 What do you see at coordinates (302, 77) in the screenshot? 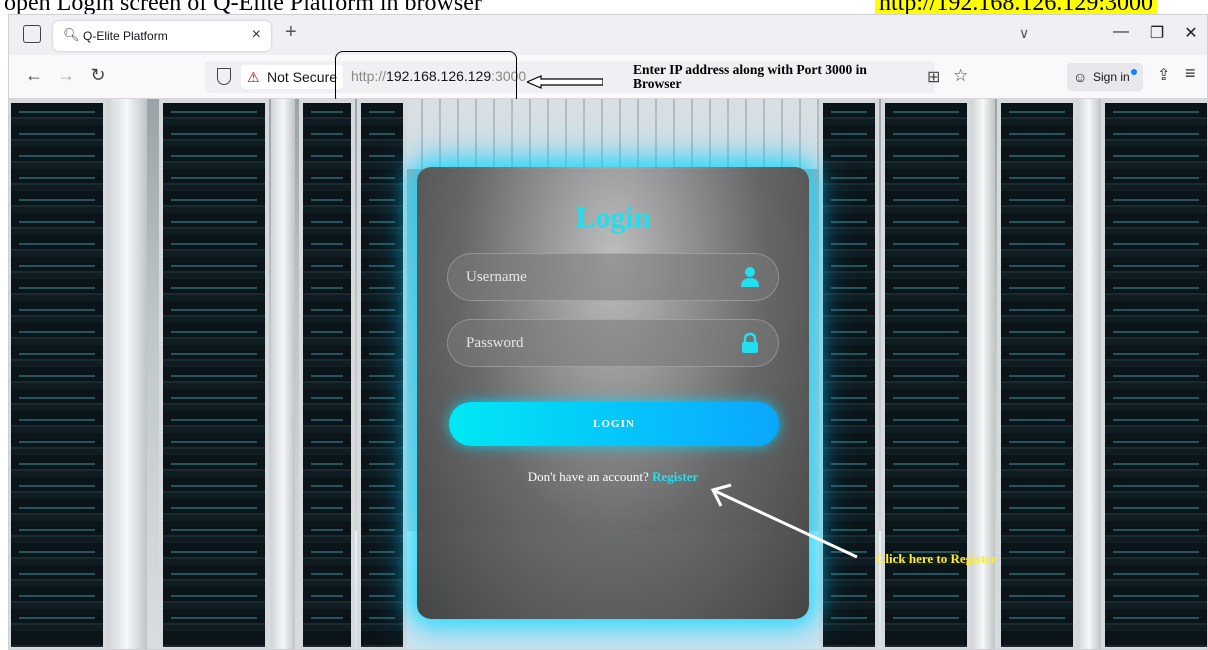
I see `not-secure-label: Not Secure` at bounding box center [302, 77].